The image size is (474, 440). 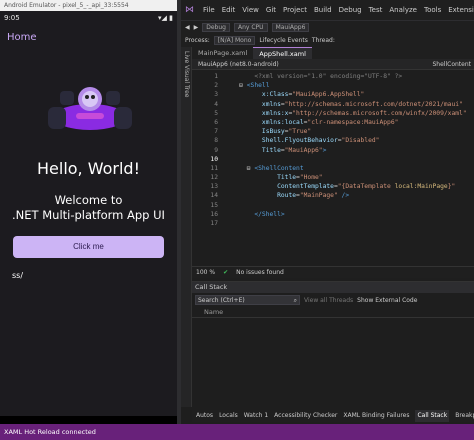 I want to click on code-line: 11 ⊟ <ShellContent, so click(x=333, y=168).